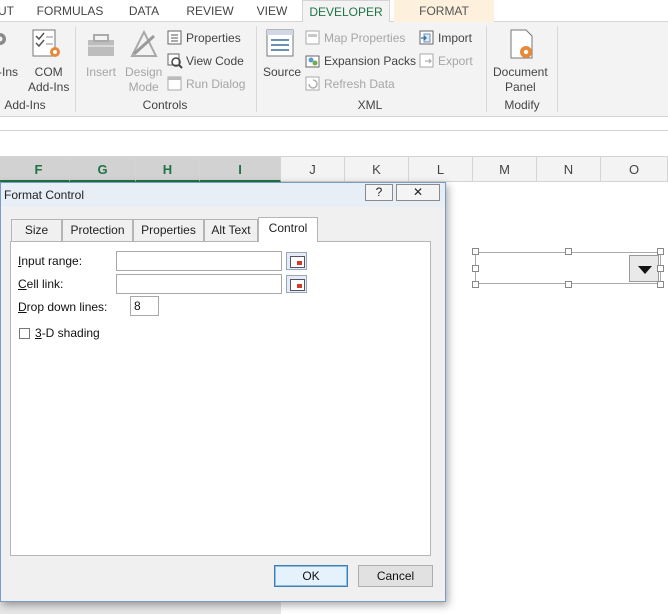  I want to click on map-properties-button: Map Properties, so click(364, 38).